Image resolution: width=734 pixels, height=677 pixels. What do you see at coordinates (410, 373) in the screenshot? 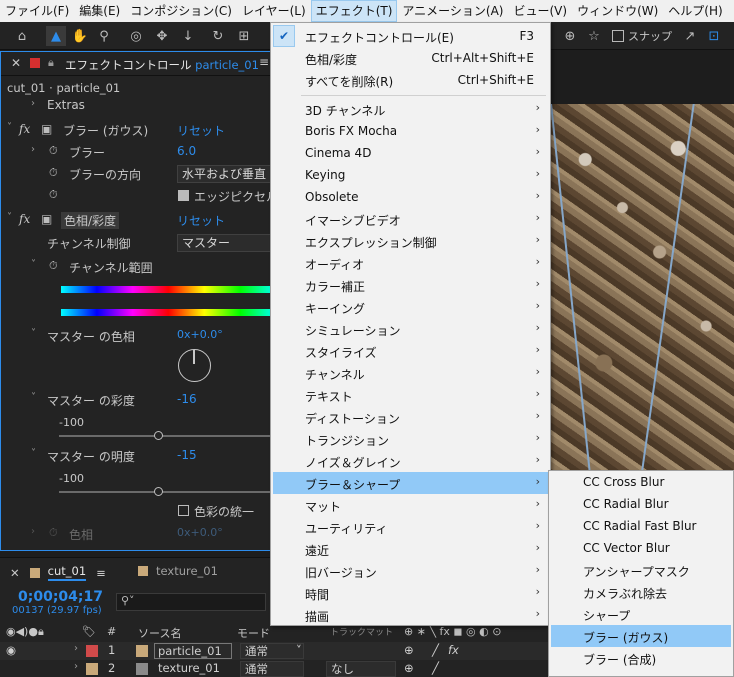
I see `menu-category-channel: チャンネル ›` at bounding box center [410, 373].